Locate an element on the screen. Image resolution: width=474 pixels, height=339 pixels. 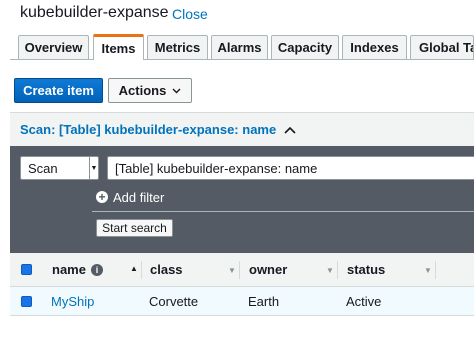
add-filter-button: + Add filter is located at coordinates (130, 197).